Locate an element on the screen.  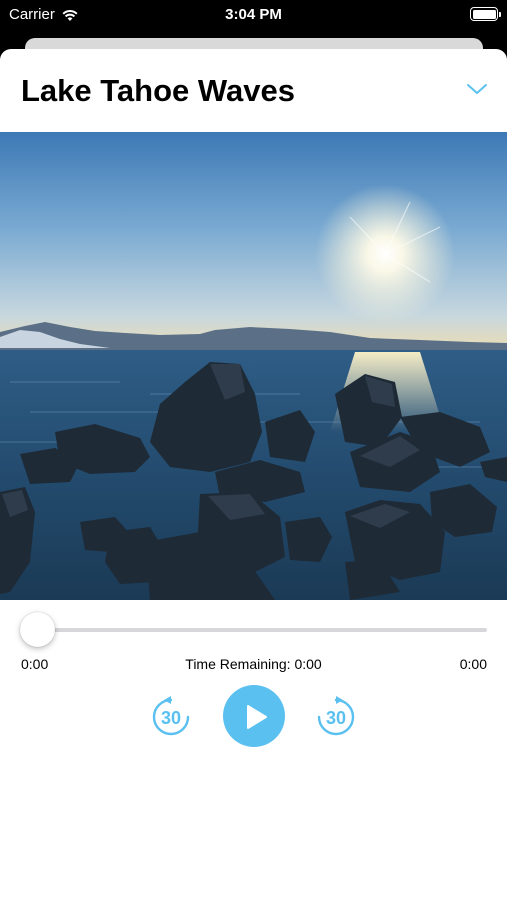
total-duration: 0:00 is located at coordinates (473, 664).